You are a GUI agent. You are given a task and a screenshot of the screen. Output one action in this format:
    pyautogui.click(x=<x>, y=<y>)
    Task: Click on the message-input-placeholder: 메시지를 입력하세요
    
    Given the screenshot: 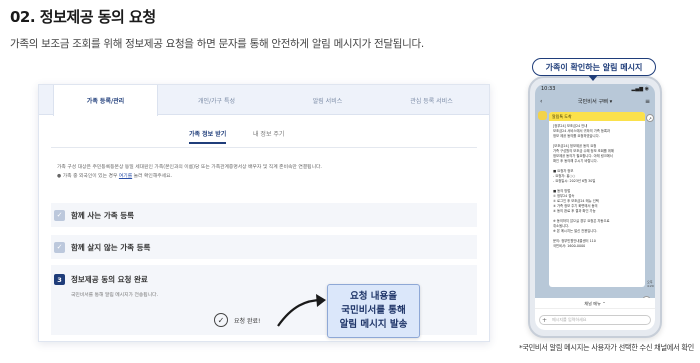 What is the action you would take?
    pyautogui.click(x=569, y=319)
    